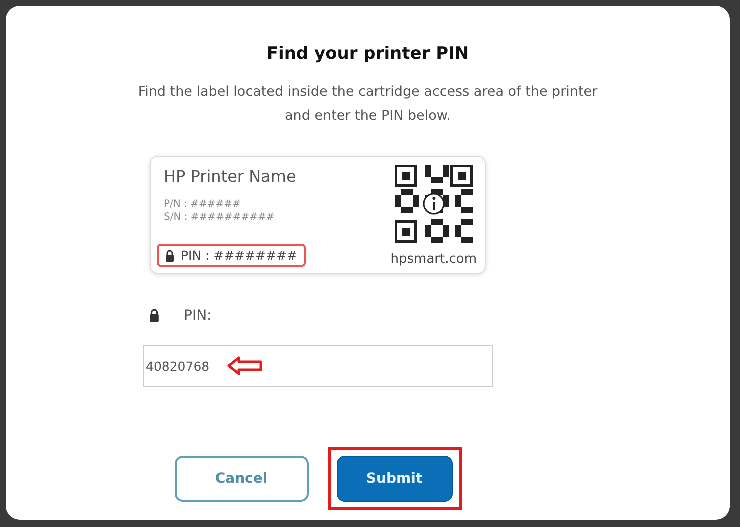  I want to click on pin-input: 40820768, so click(318, 366).